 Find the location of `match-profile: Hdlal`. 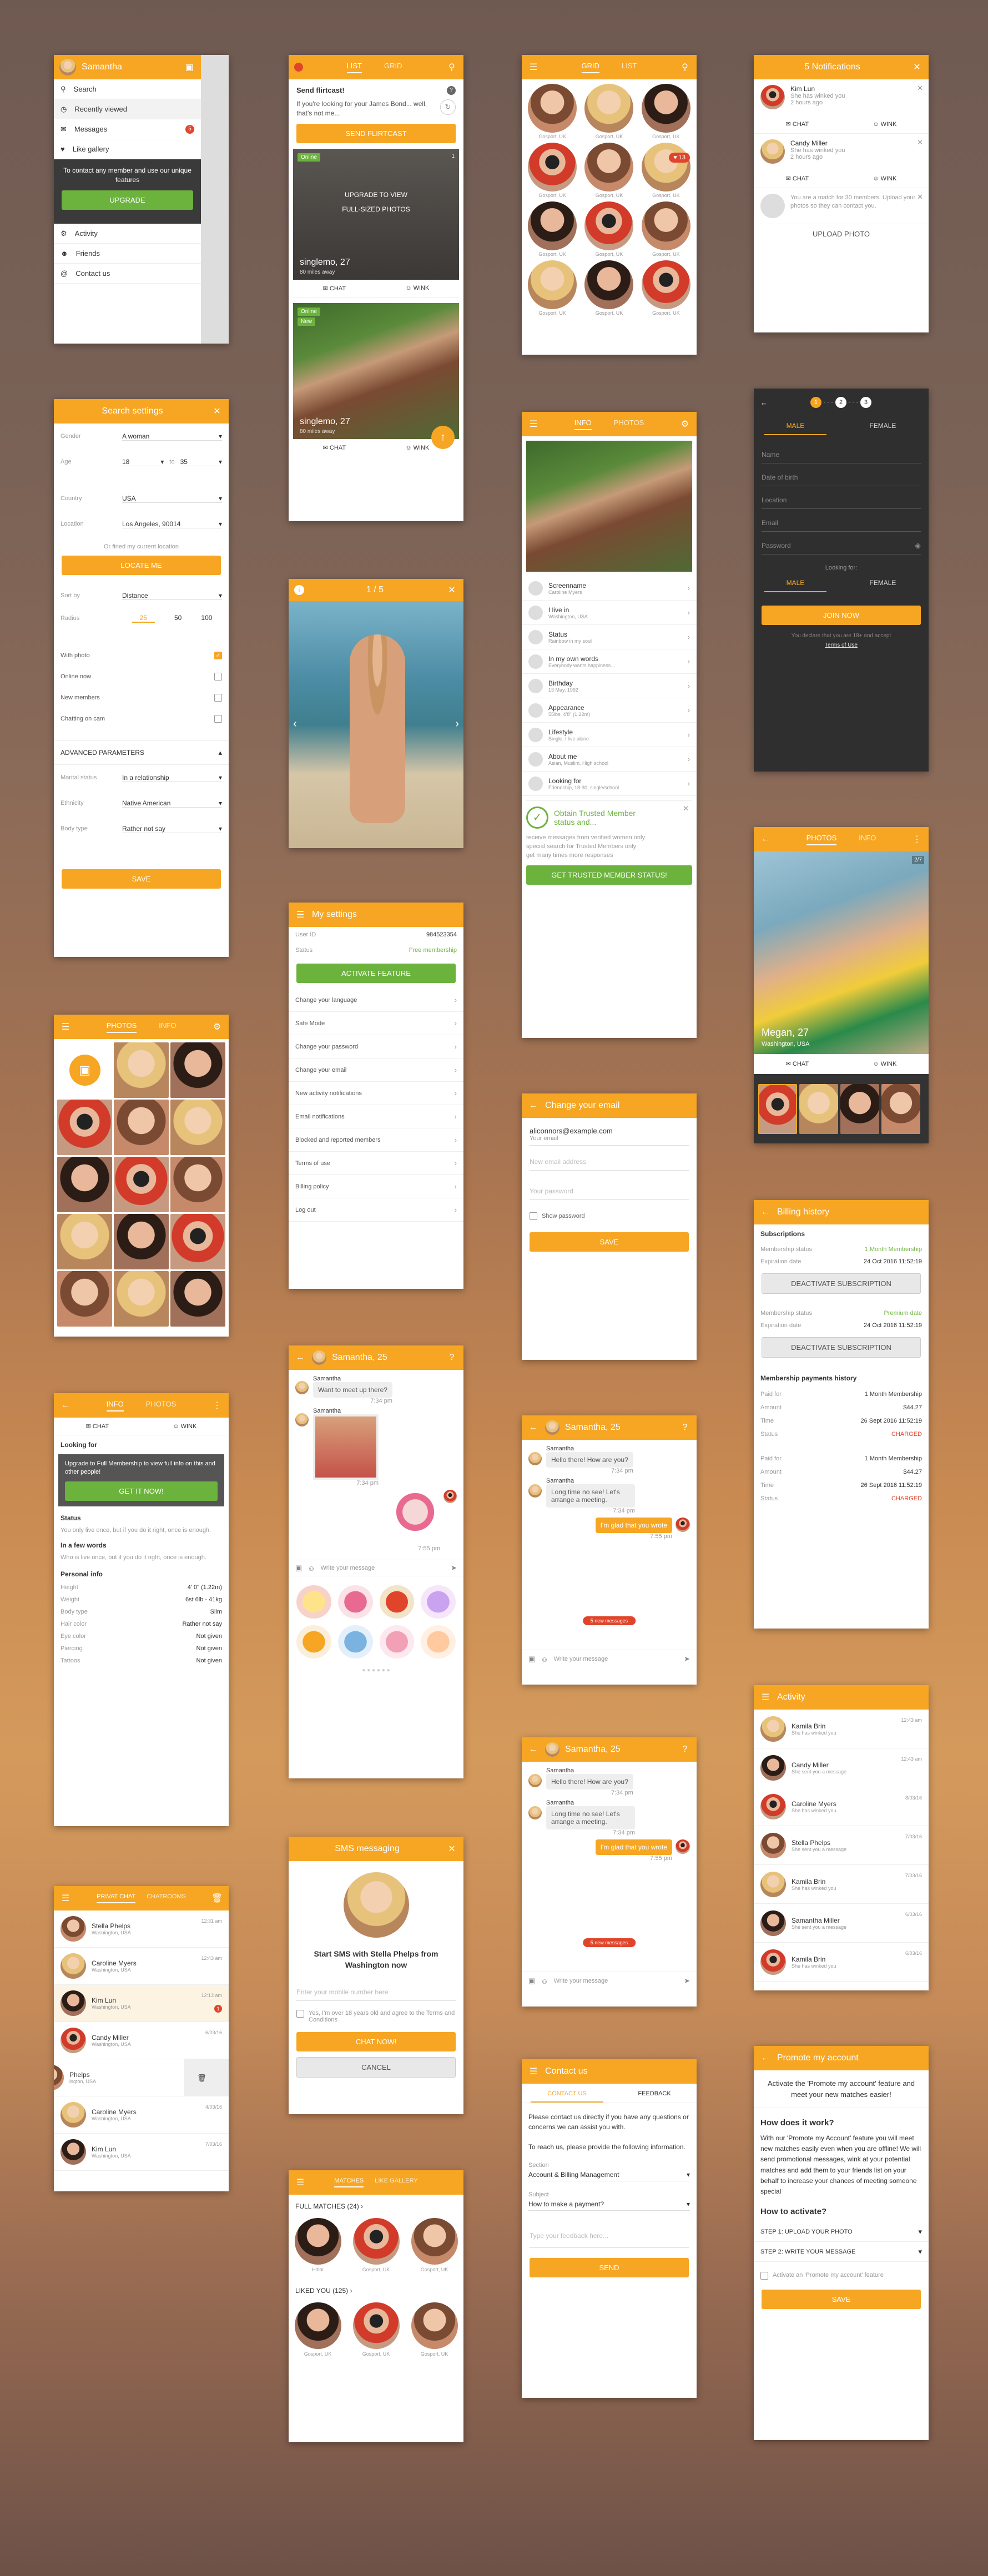

match-profile: Hdlal is located at coordinates (317, 2245).